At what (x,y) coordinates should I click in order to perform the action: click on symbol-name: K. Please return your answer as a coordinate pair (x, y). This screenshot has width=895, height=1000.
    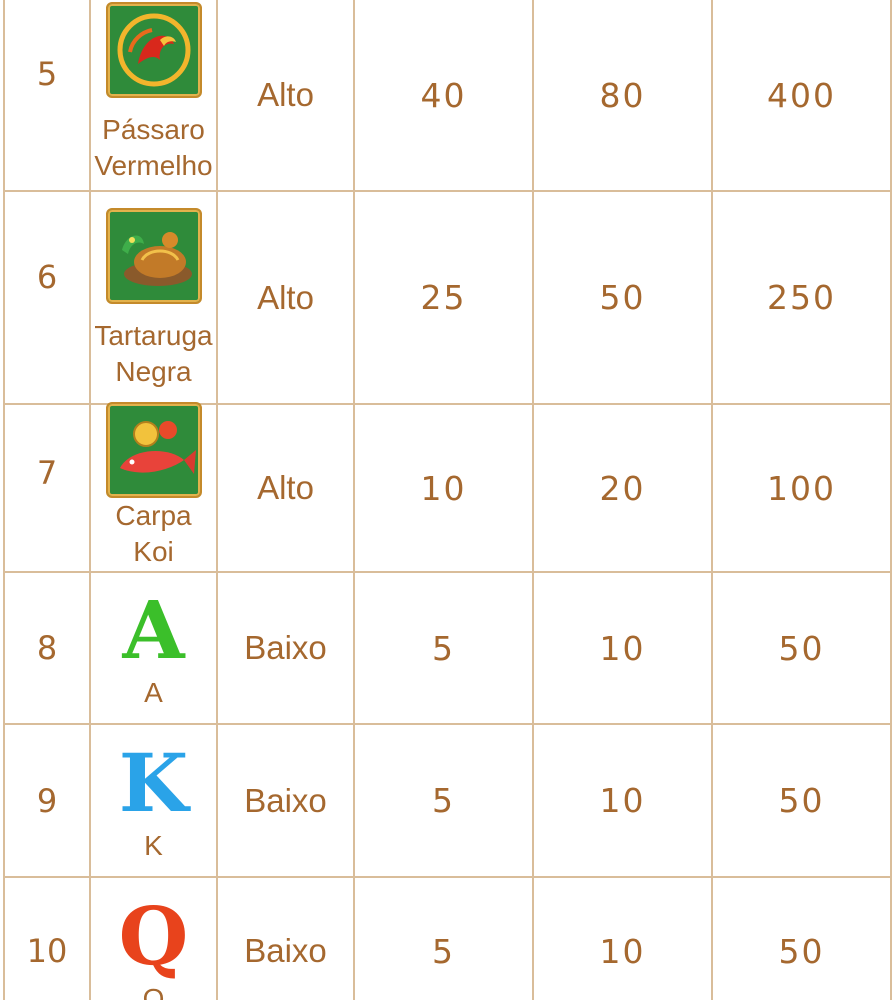
    Looking at the image, I should click on (153, 845).